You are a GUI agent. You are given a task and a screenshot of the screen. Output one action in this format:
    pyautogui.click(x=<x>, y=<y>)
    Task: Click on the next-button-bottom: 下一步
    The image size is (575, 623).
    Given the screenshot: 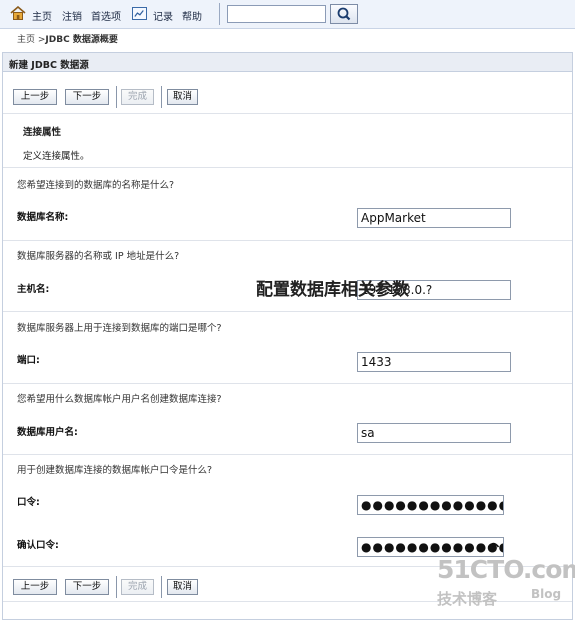 What is the action you would take?
    pyautogui.click(x=87, y=587)
    